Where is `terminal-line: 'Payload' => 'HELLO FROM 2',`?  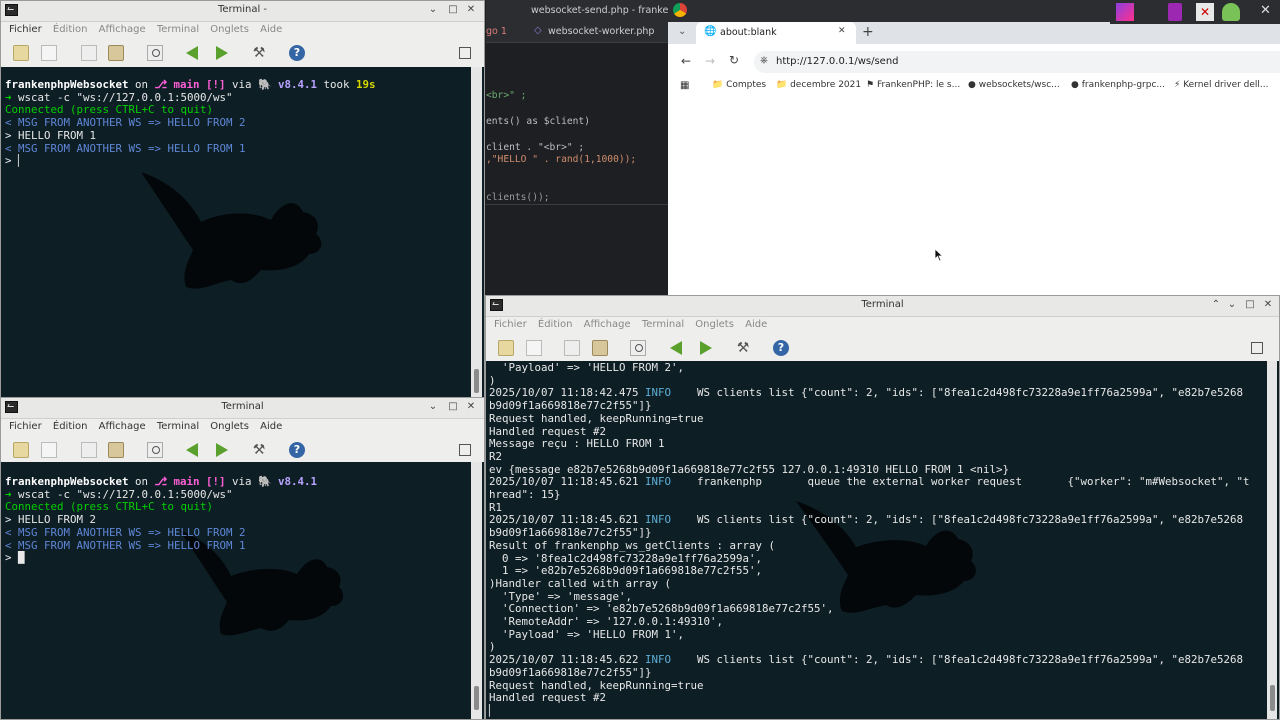 terminal-line: 'Payload' => 'HELLO FROM 2', is located at coordinates (869, 368).